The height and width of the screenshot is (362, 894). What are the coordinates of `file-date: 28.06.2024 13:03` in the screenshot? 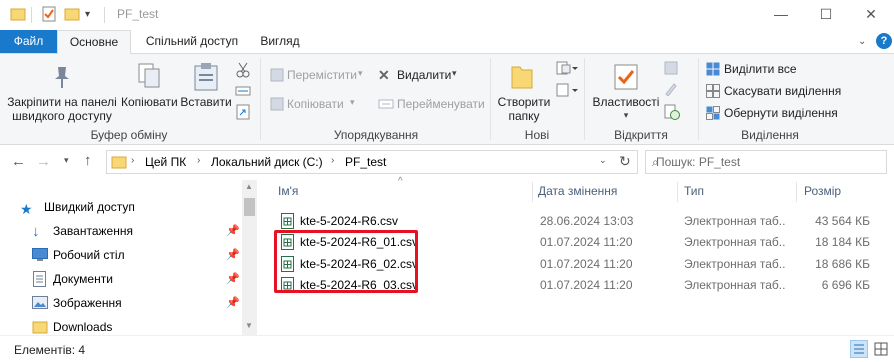 It's located at (587, 221).